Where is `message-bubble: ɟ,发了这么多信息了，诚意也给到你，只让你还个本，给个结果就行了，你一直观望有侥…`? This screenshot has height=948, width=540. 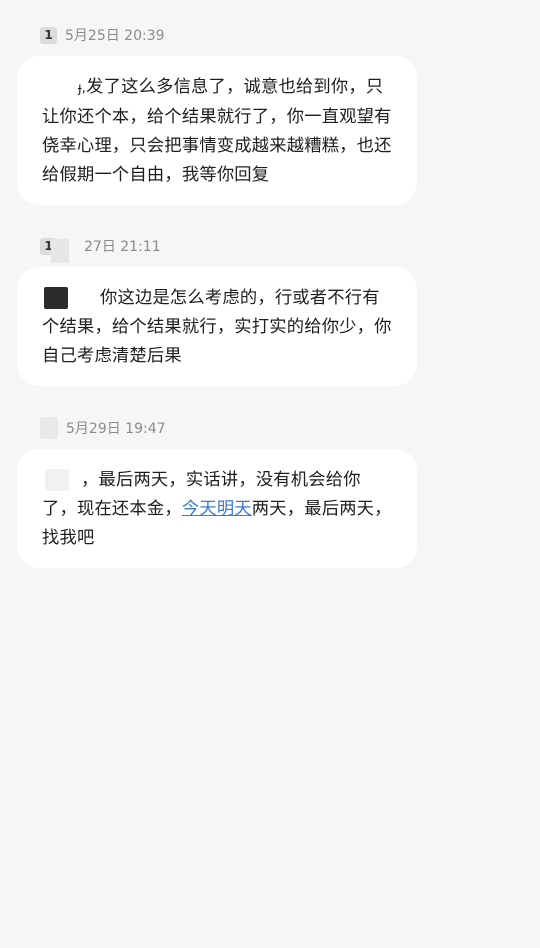 message-bubble: ɟ,发了这么多信息了，诚意也给到你，只让你还个本，给个结果就行了，你一直观望有侥… is located at coordinates (217, 130).